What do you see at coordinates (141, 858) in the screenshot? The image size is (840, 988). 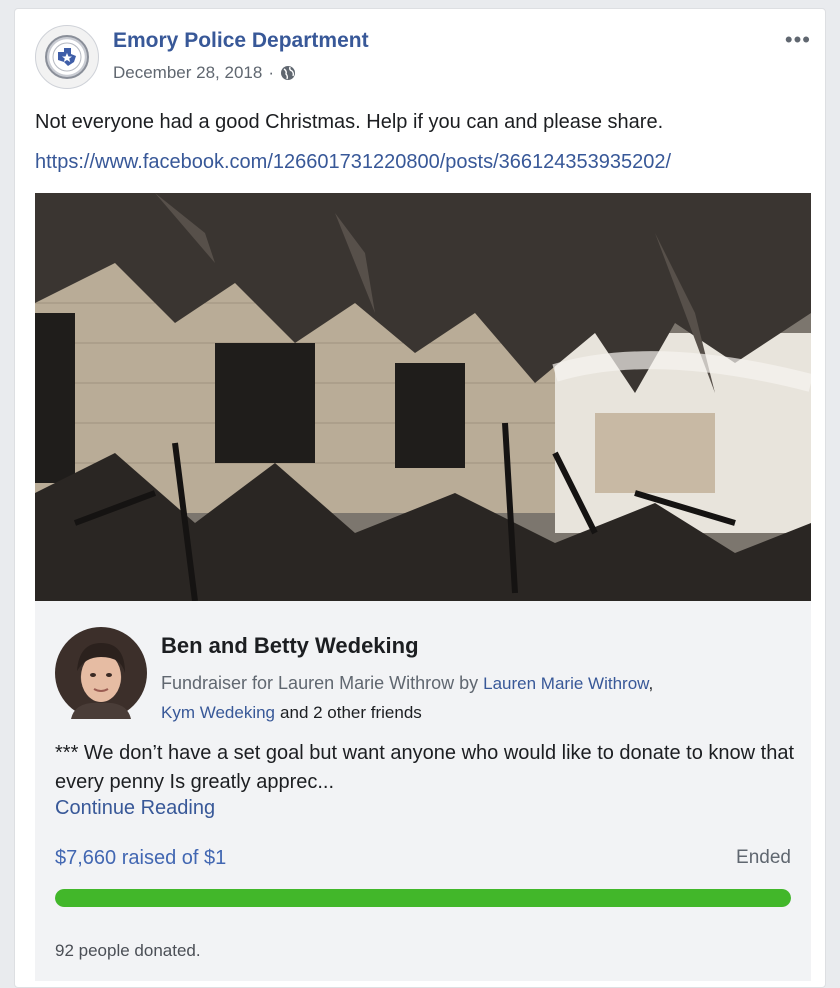 I see `raised-amount: $7,660 raised of $1` at bounding box center [141, 858].